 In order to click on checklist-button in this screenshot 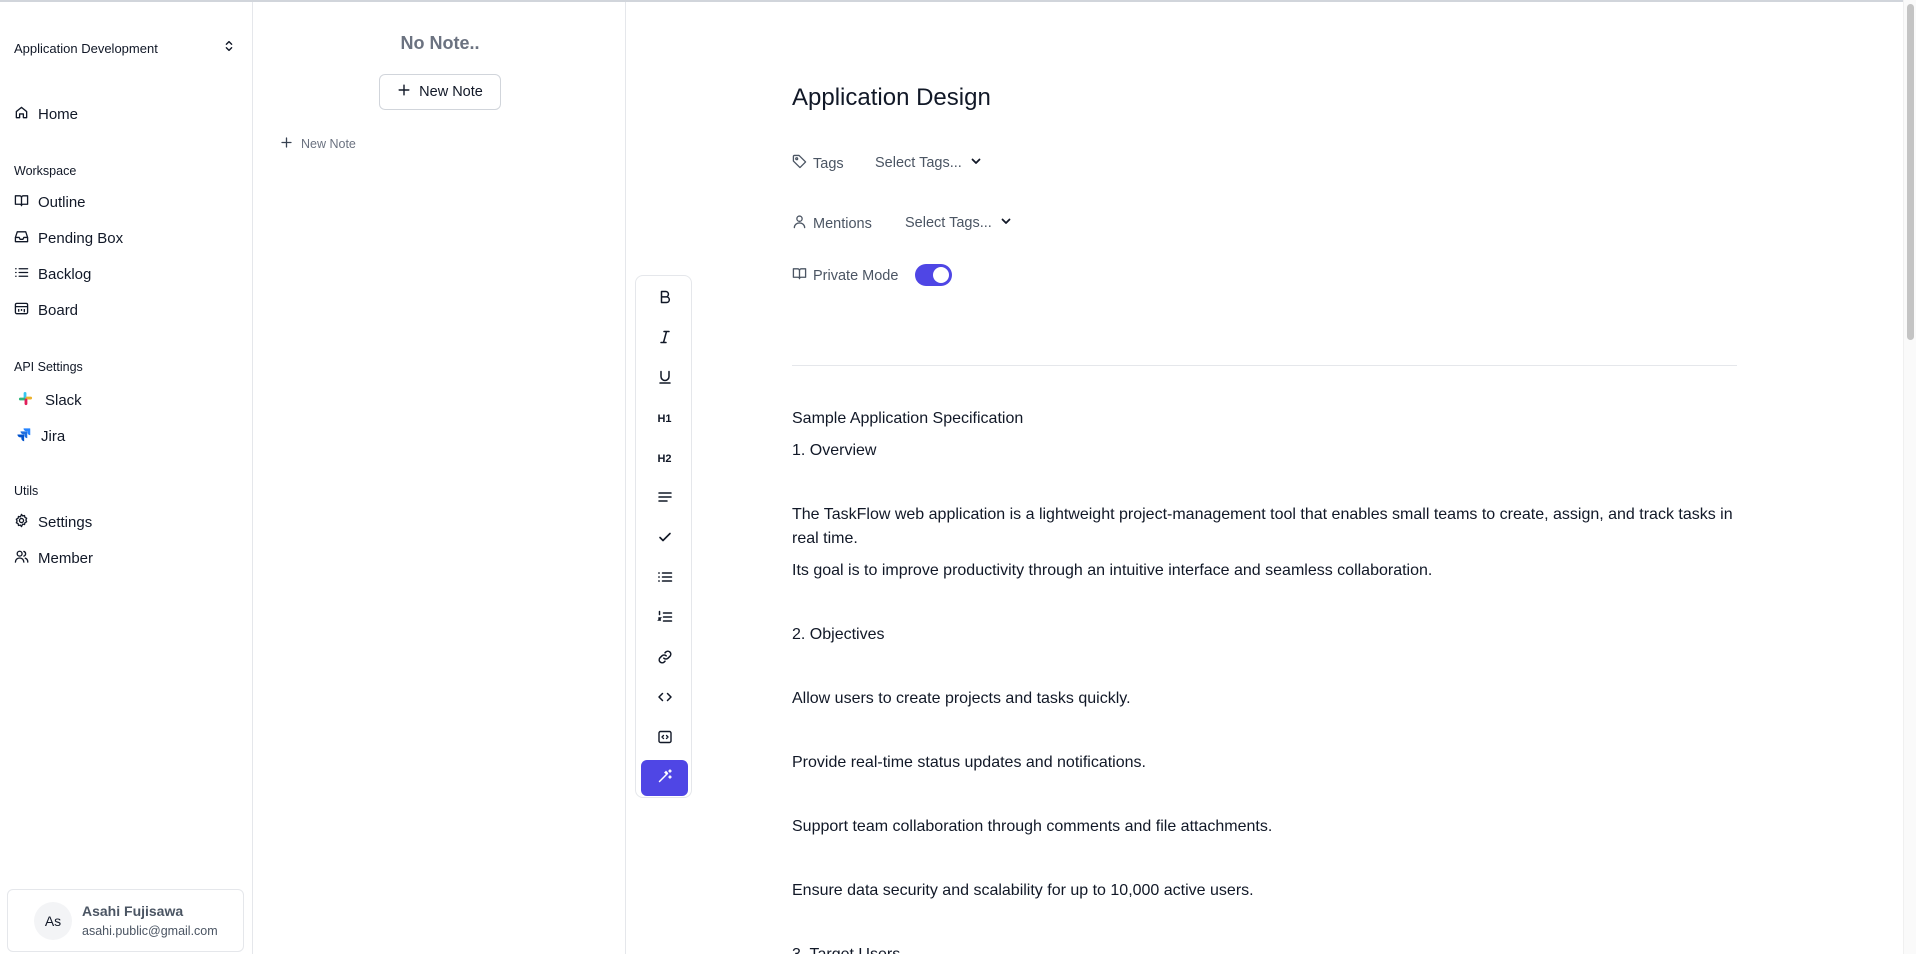, I will do `click(664, 539)`.